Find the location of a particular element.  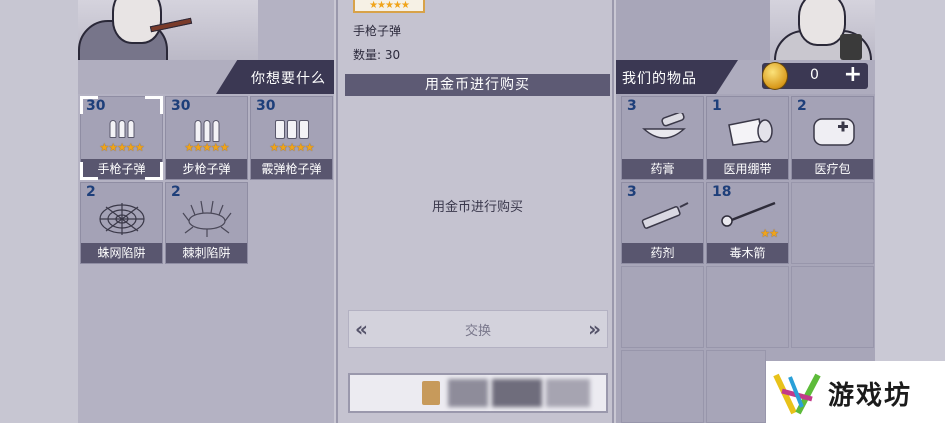

item-label: 步枪子弹 is located at coordinates (206, 169).